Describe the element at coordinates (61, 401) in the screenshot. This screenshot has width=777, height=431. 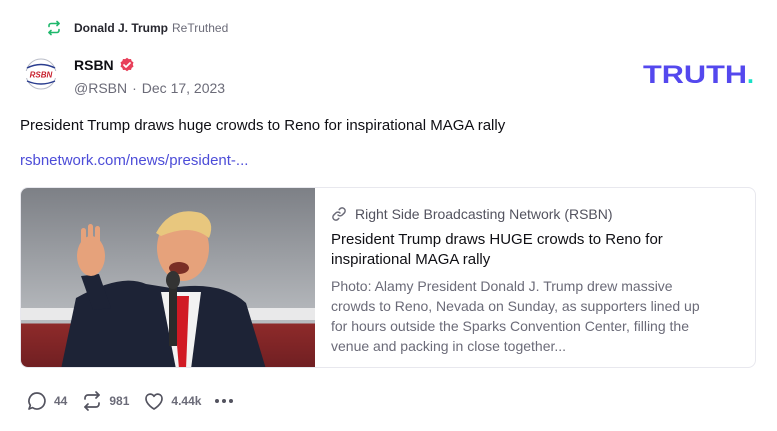
I see `reply-count: 44` at that location.